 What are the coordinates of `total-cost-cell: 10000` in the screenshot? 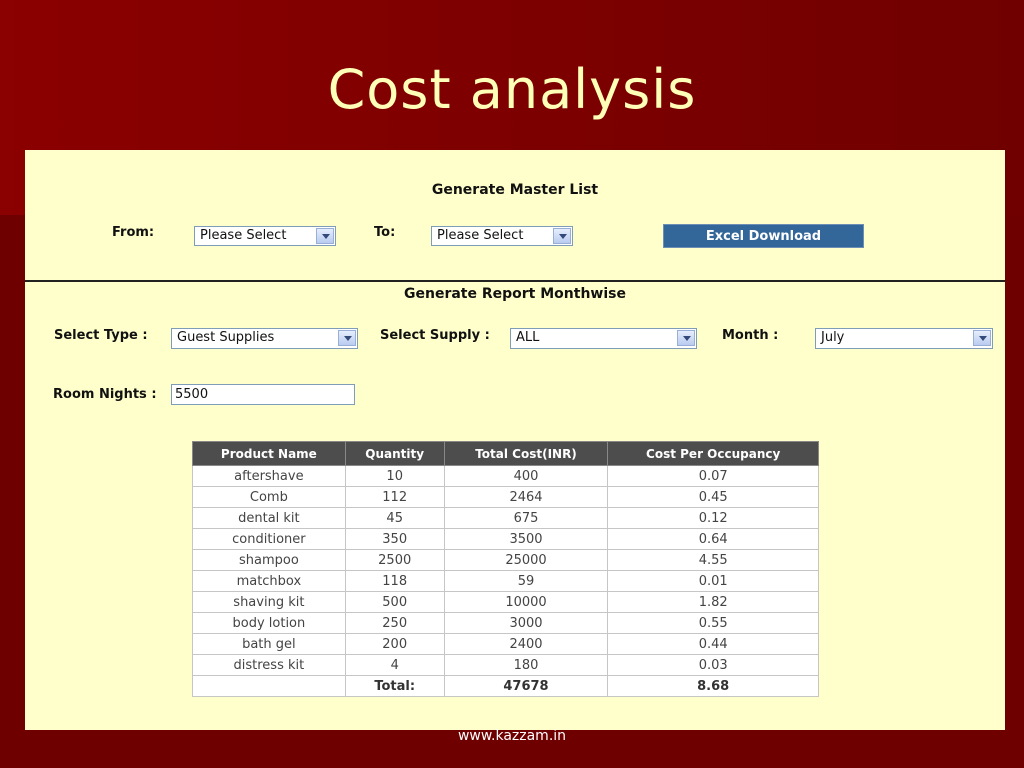 It's located at (526, 602).